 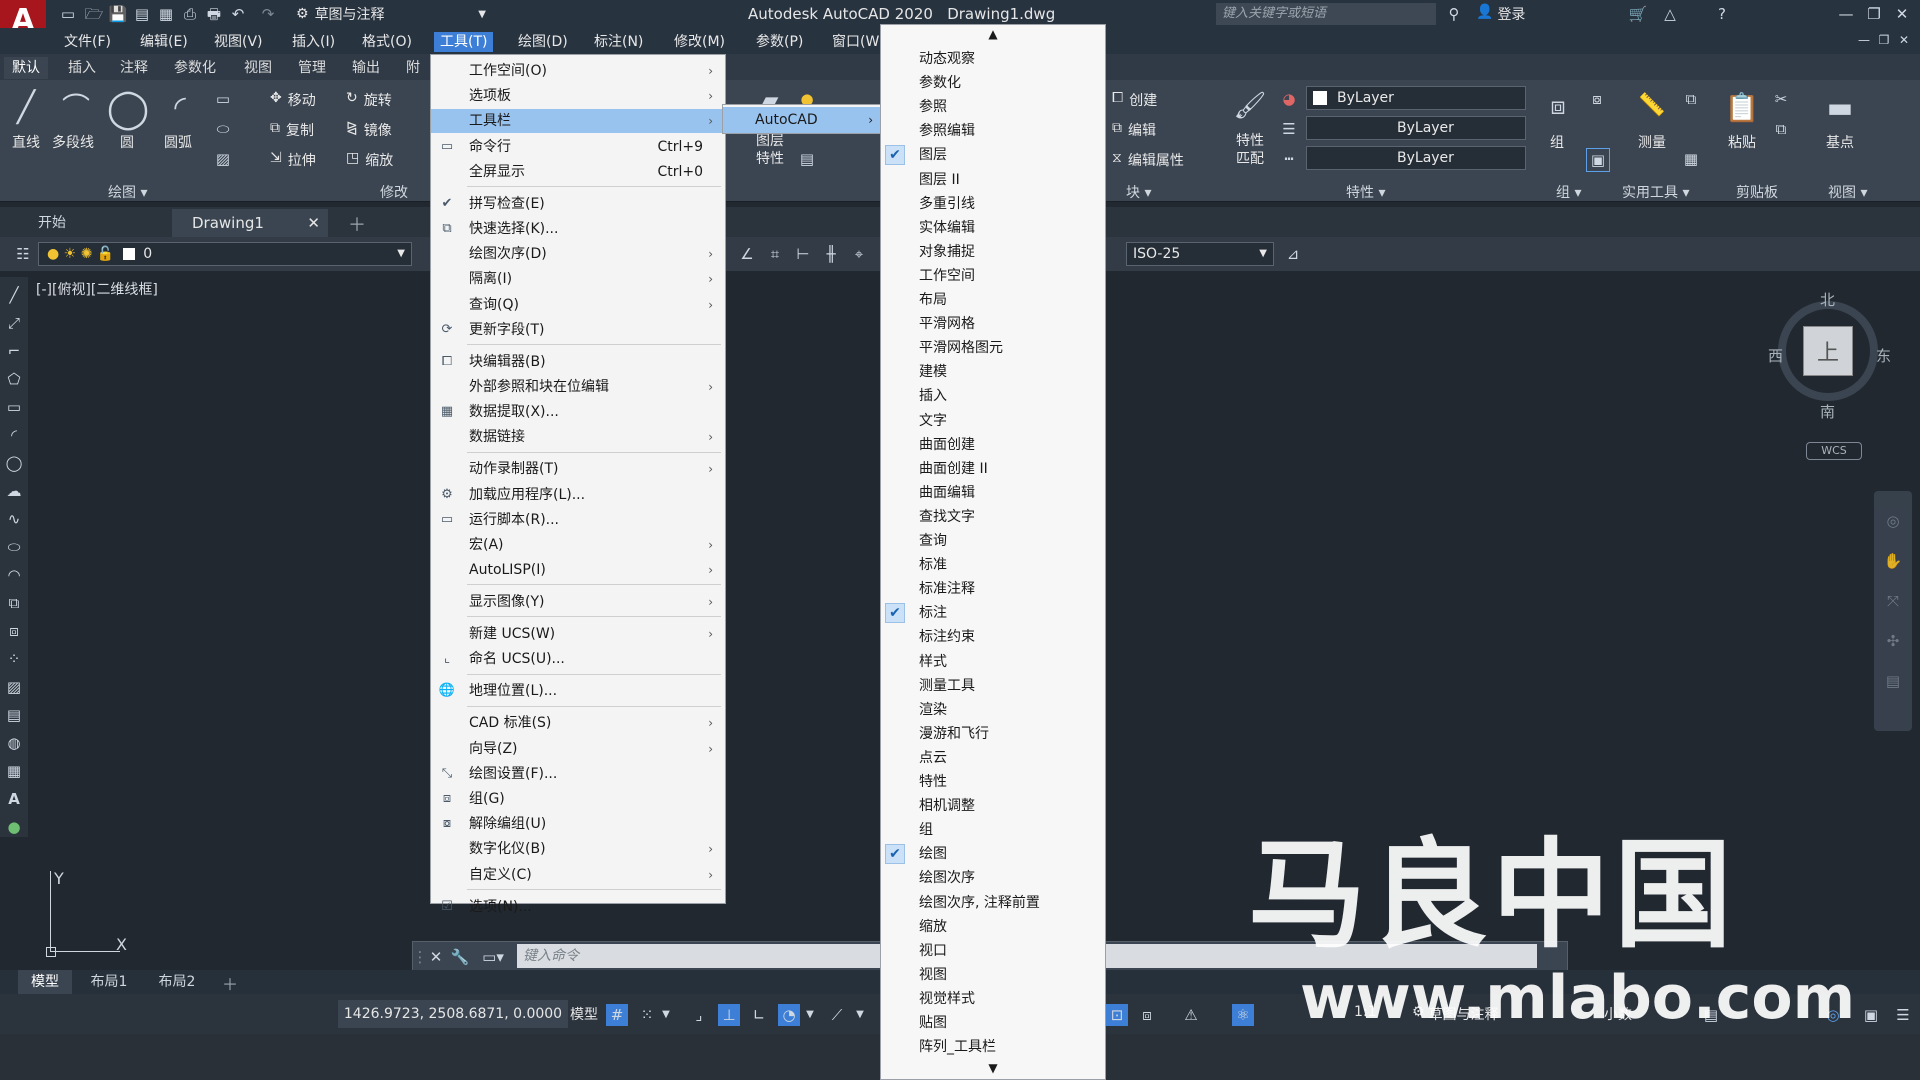 I want to click on mirror-tool: ⧎ 镜像, so click(x=369, y=130).